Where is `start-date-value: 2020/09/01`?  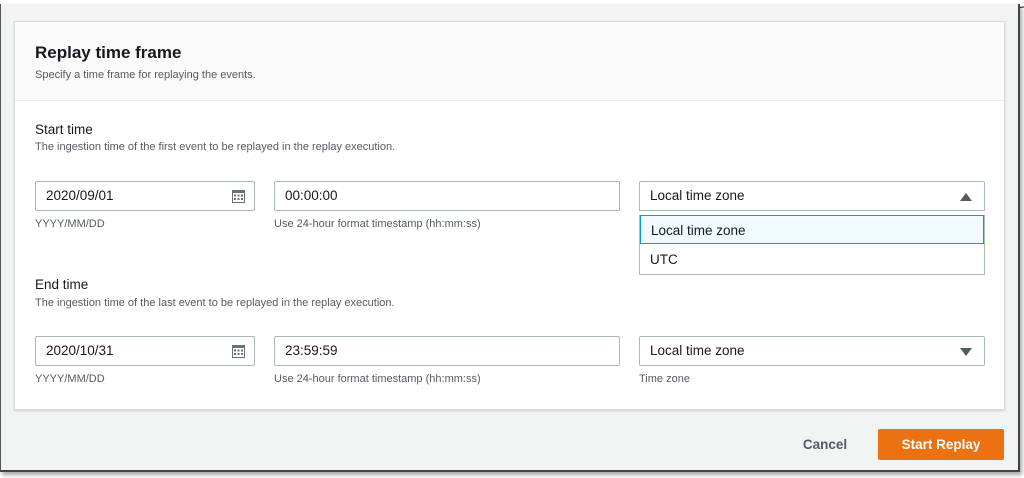
start-date-value: 2020/09/01 is located at coordinates (80, 195).